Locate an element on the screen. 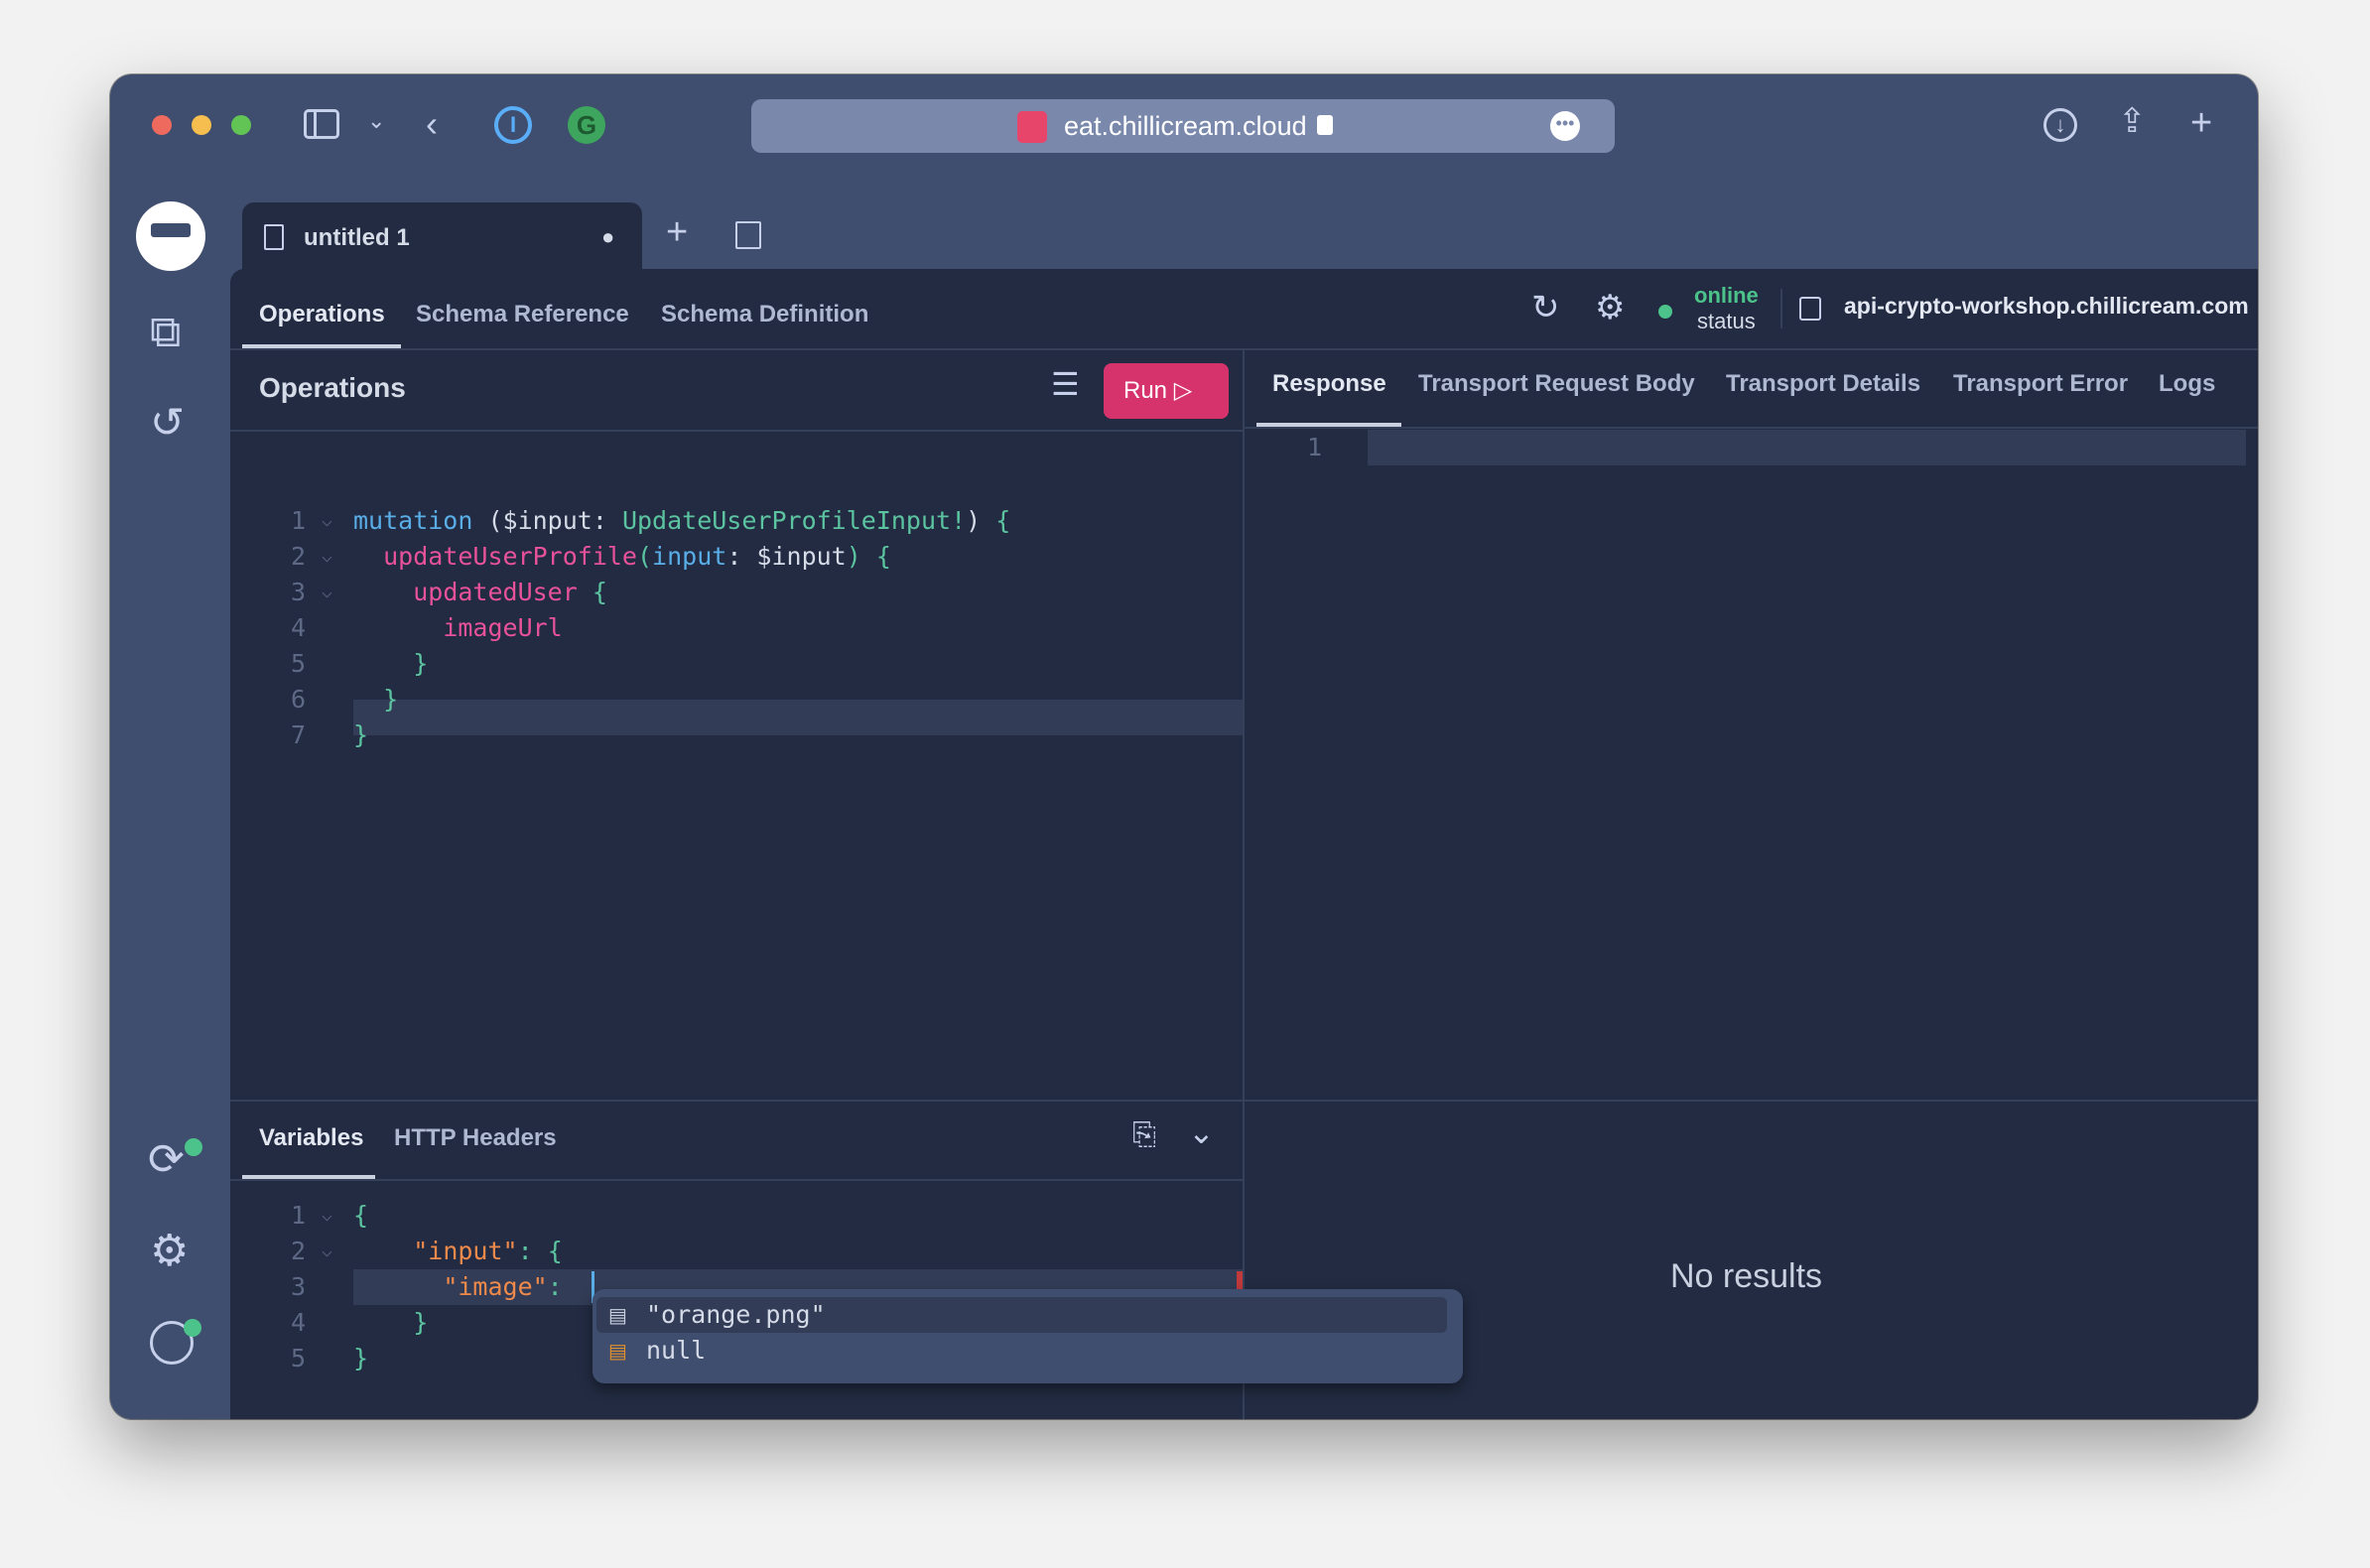 The width and height of the screenshot is (2370, 1568). line-number: 2 is located at coordinates (298, 1251).